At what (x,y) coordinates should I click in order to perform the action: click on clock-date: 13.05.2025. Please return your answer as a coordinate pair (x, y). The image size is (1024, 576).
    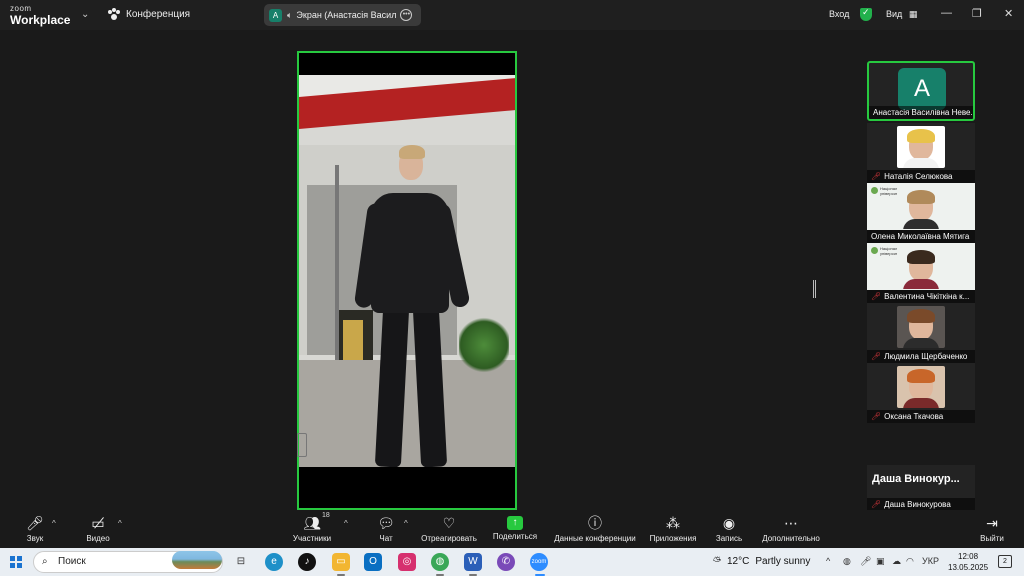
    Looking at the image, I should click on (968, 567).